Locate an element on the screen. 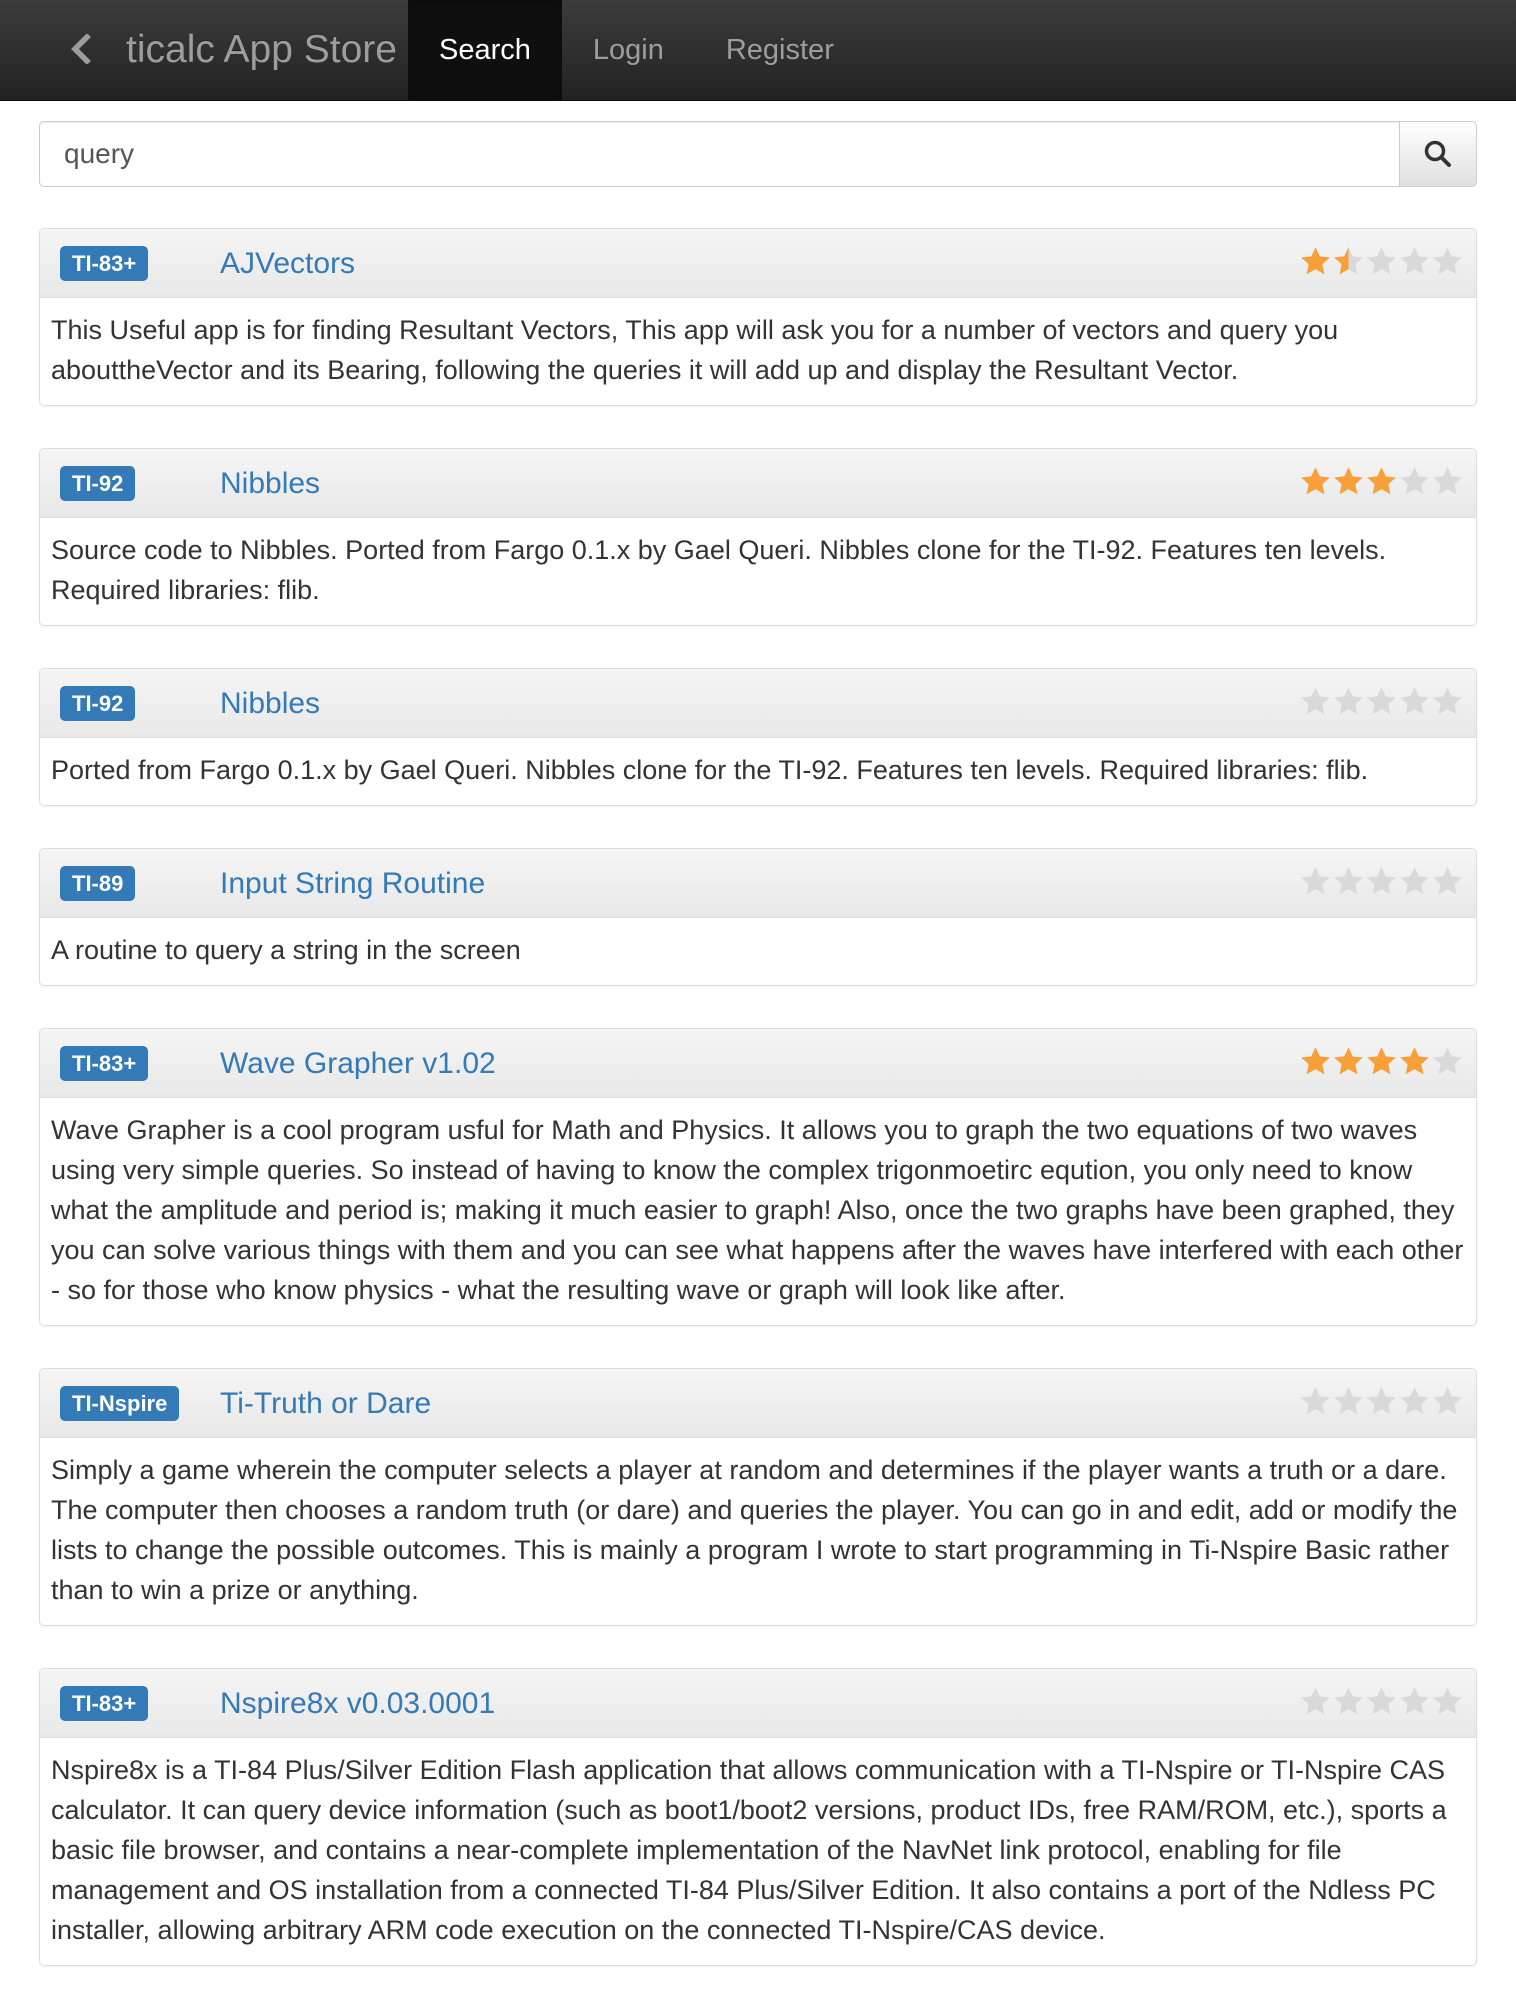 This screenshot has height=2008, width=1516. nav-item-search: Search is located at coordinates (485, 50).